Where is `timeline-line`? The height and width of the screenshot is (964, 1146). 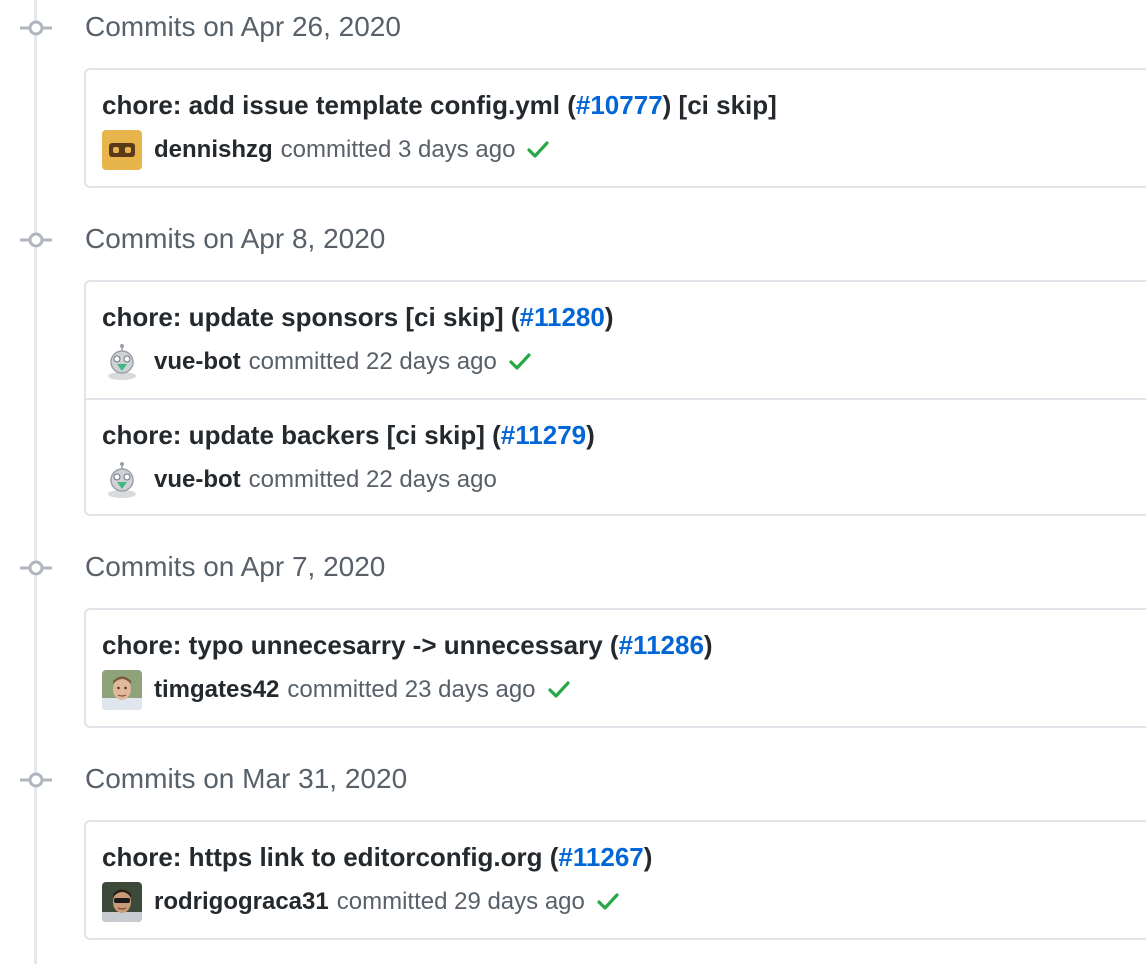
timeline-line is located at coordinates (35, 482).